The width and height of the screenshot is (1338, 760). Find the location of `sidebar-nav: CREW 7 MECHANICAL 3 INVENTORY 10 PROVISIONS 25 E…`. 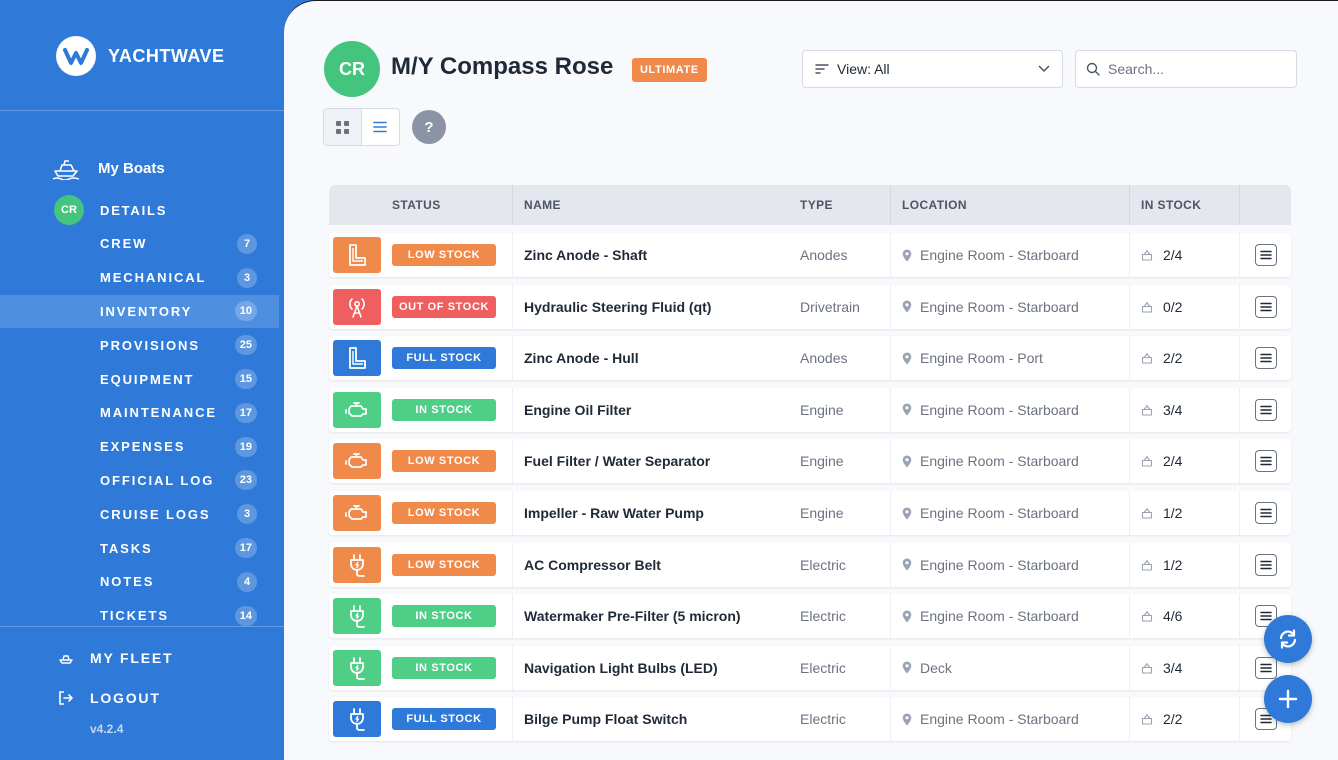

sidebar-nav: CREW 7 MECHANICAL 3 INVENTORY 10 PROVISIONS 25 E… is located at coordinates (139, 430).